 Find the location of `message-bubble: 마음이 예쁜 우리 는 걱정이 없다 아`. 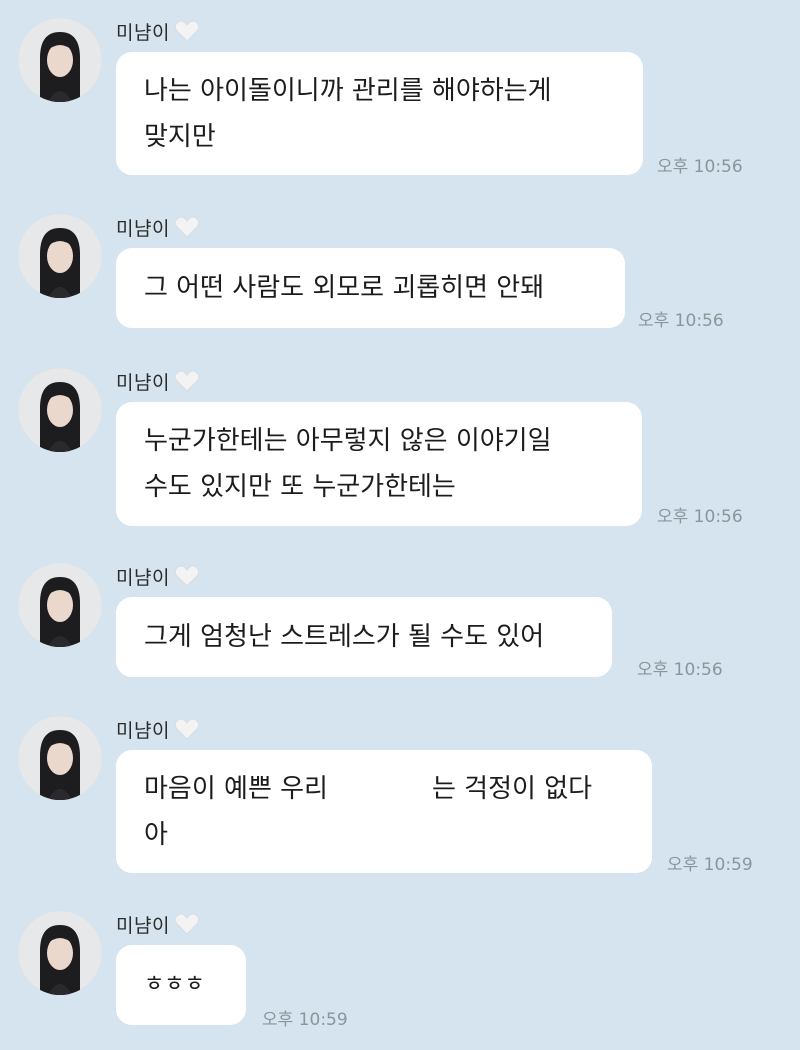

message-bubble: 마음이 예쁜 우리 는 걱정이 없다 아 is located at coordinates (384, 811).